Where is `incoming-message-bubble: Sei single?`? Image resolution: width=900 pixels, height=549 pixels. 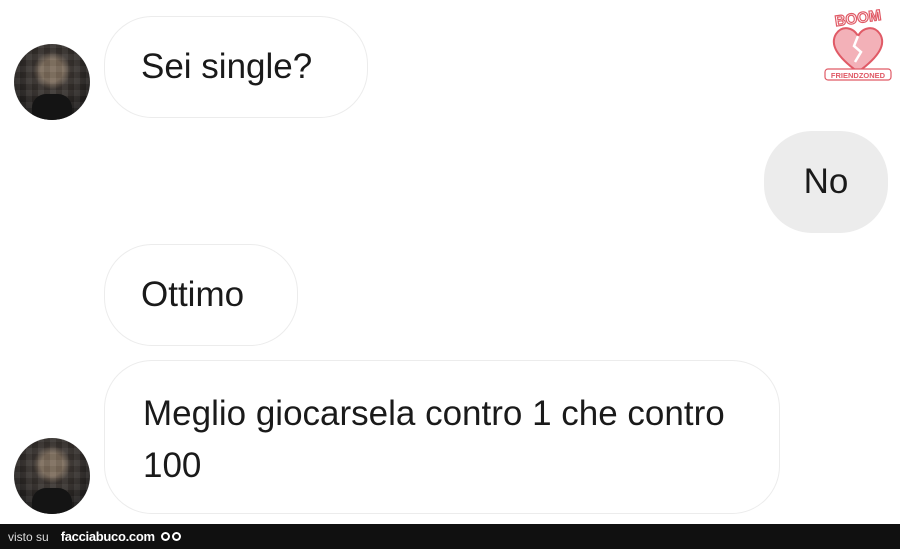 incoming-message-bubble: Sei single? is located at coordinates (236, 67).